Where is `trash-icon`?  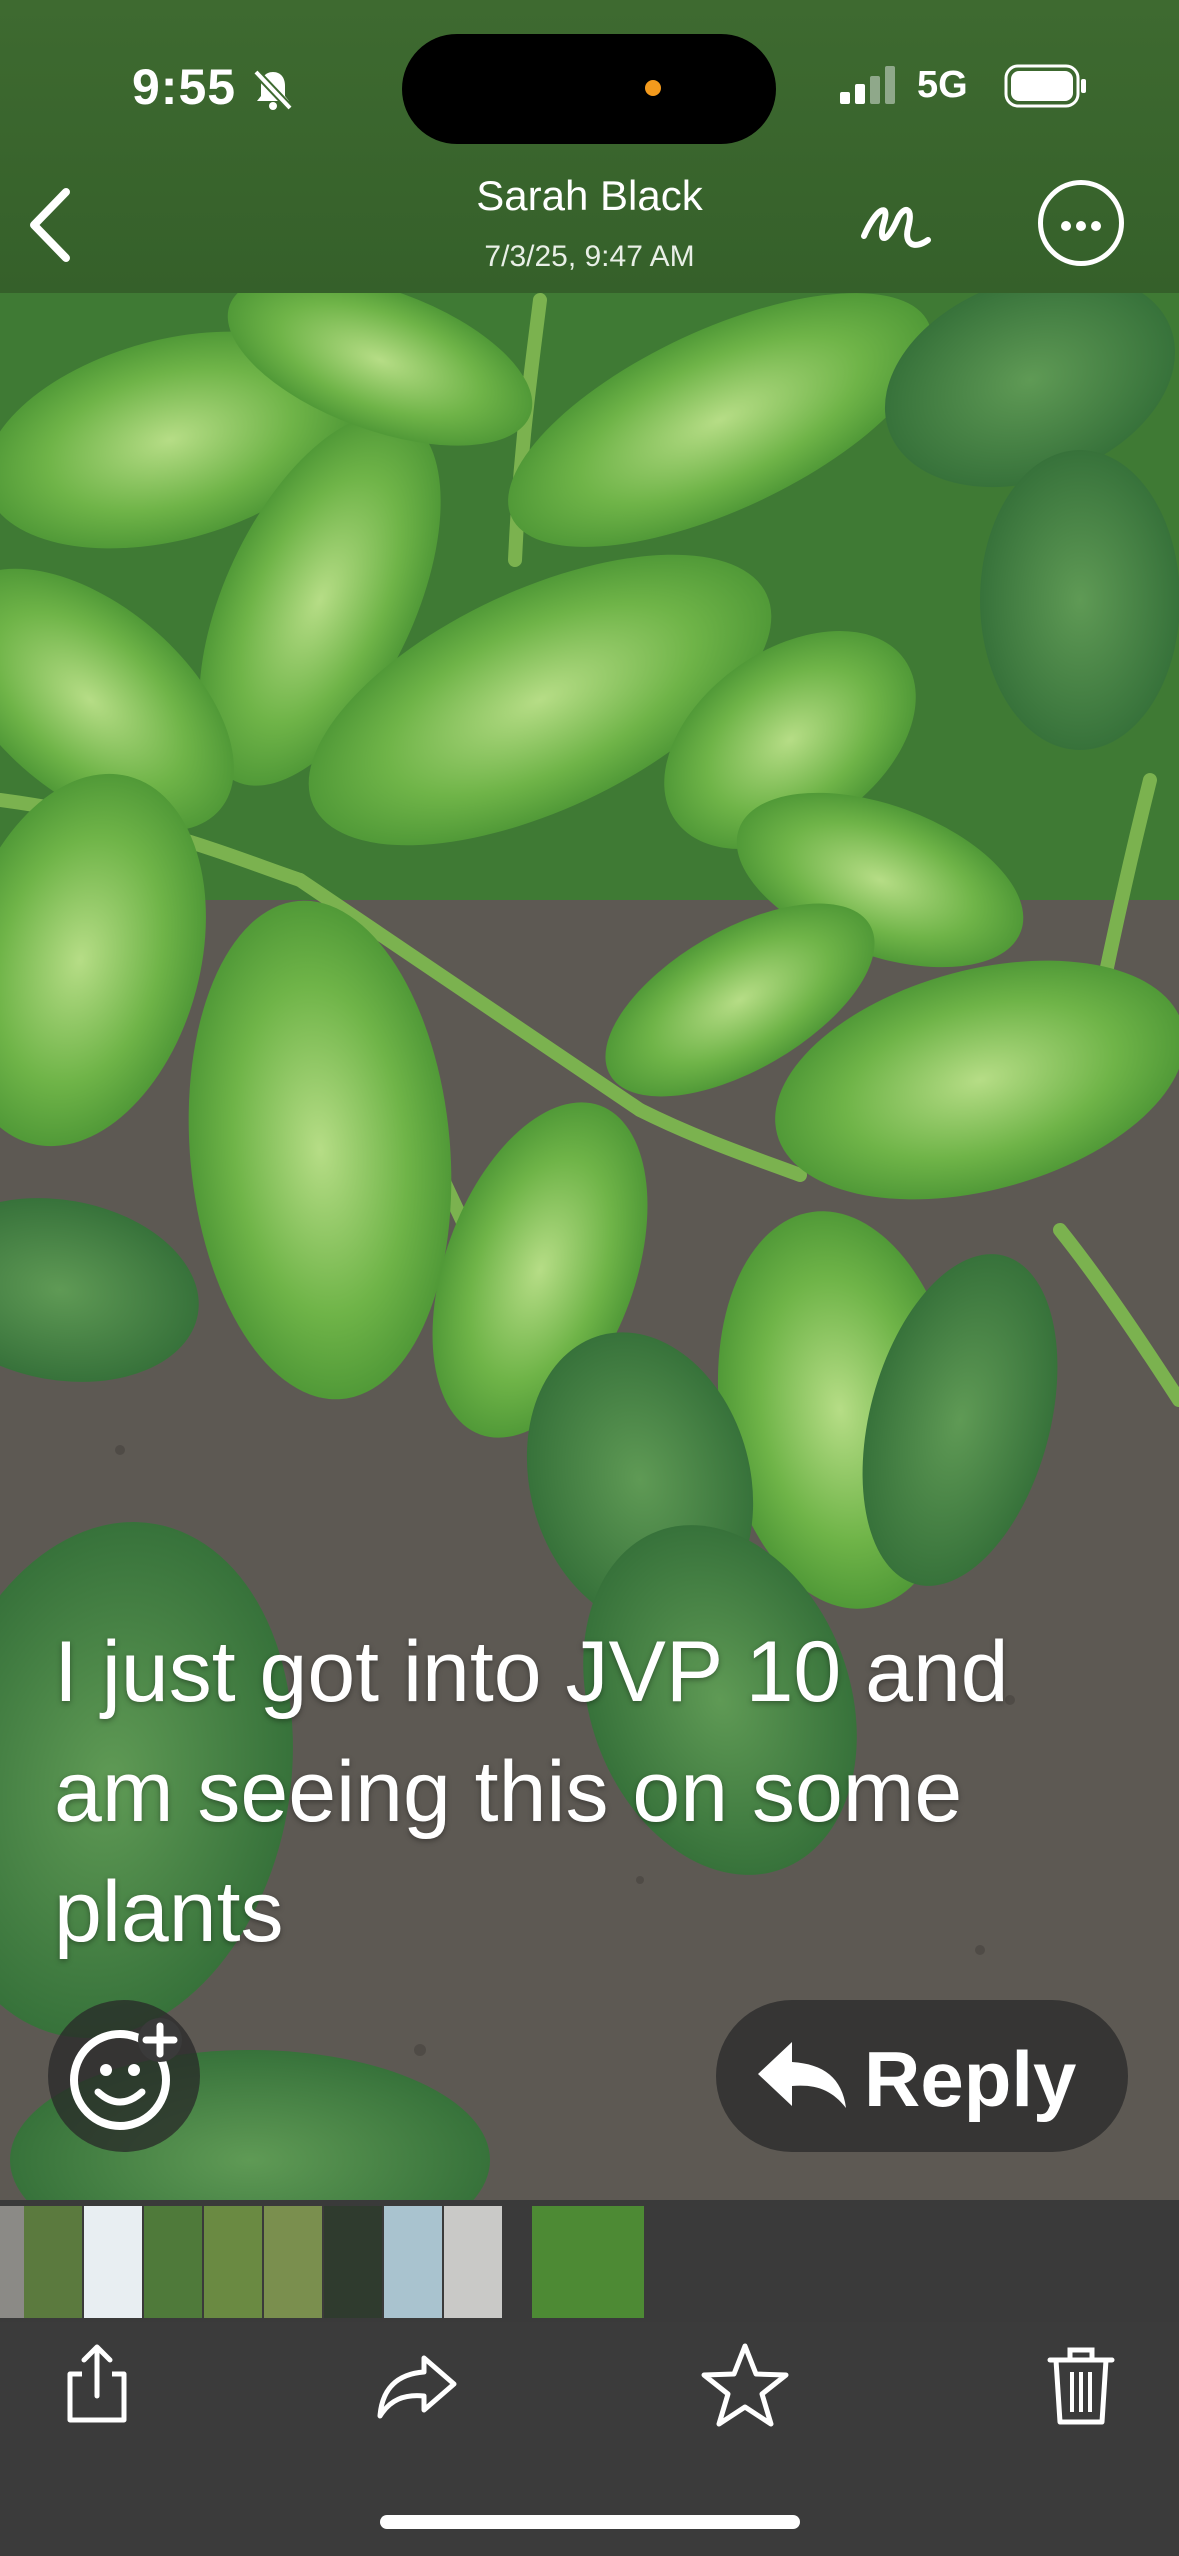 trash-icon is located at coordinates (1081, 2385).